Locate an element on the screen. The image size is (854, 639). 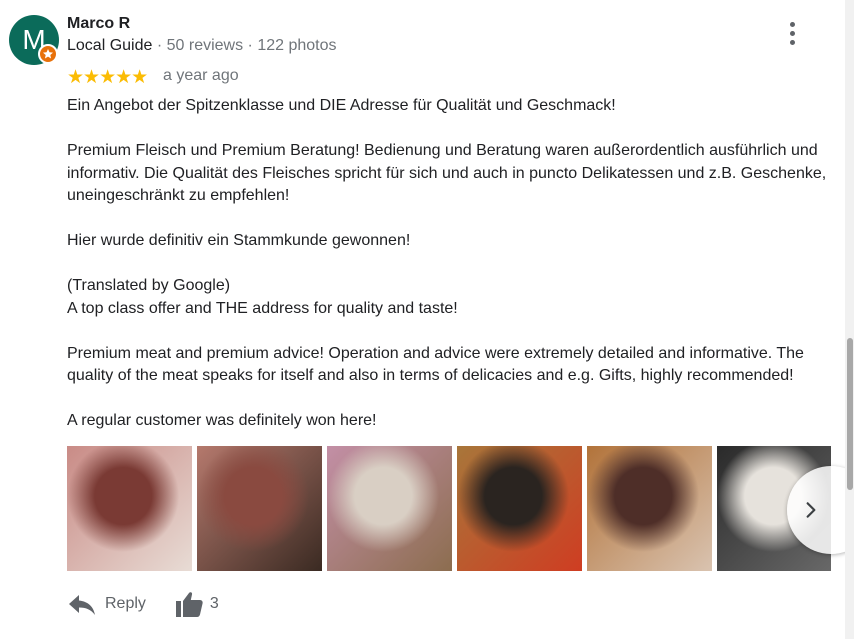
chevron-right-icon is located at coordinates (811, 510).